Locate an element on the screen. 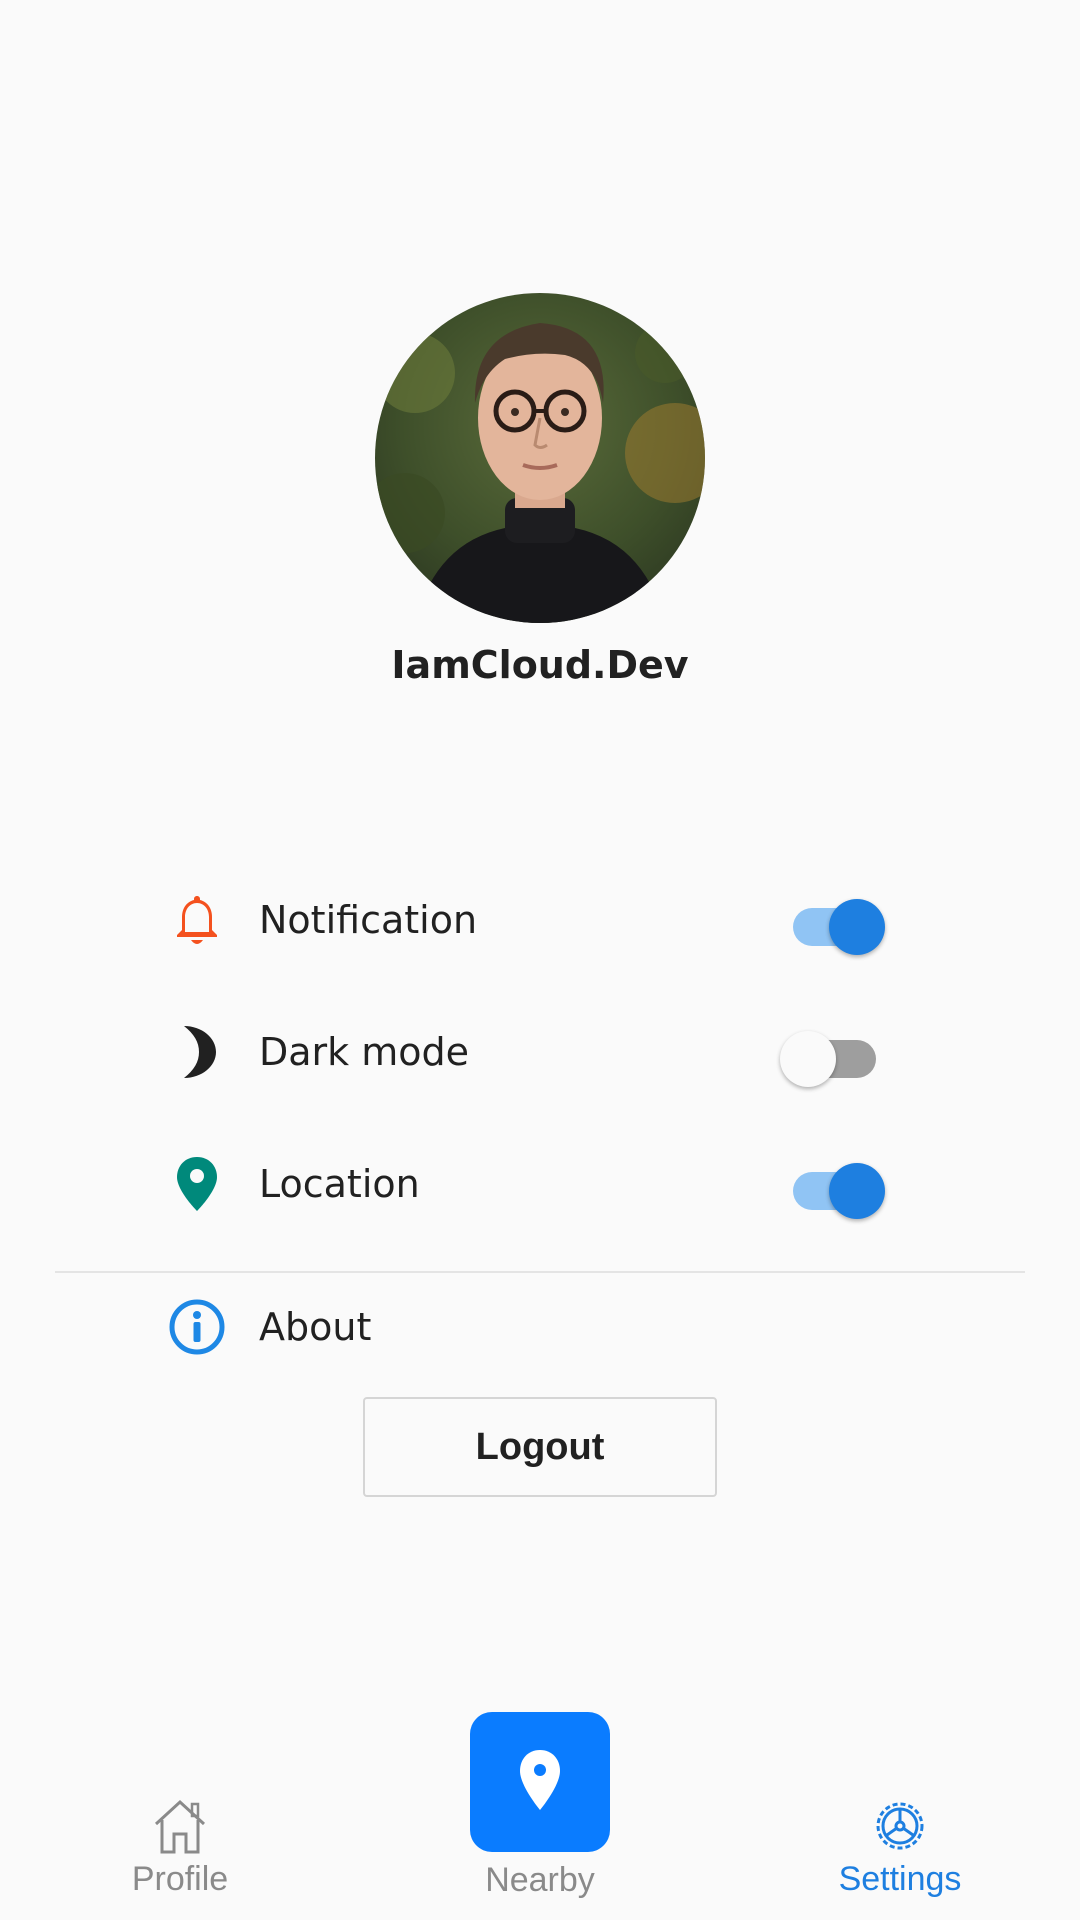 This screenshot has width=1080, height=1920. nav-item-nearby: Nearby is located at coordinates (540, 1880).